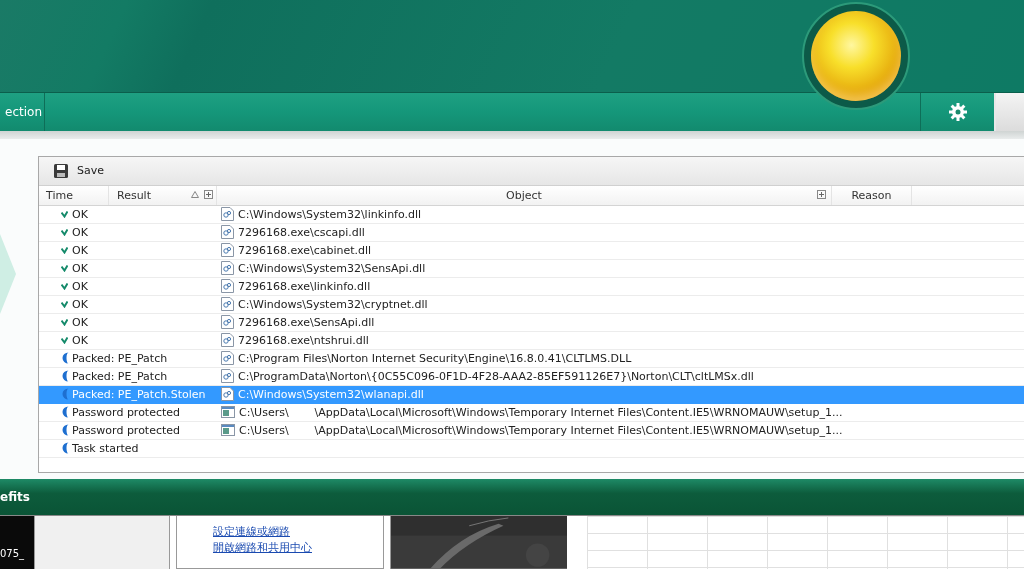 The width and height of the screenshot is (1024, 569). I want to click on save-button: Save, so click(78, 170).